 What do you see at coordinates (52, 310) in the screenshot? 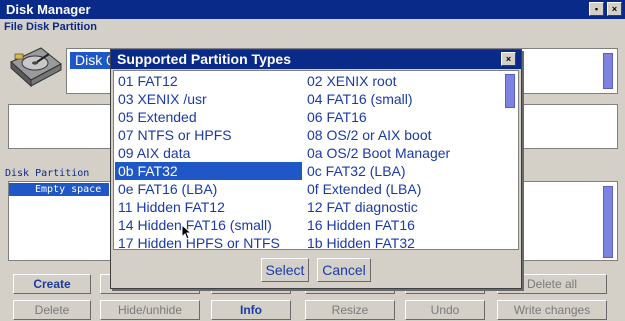
I see `delete-button: Delete` at bounding box center [52, 310].